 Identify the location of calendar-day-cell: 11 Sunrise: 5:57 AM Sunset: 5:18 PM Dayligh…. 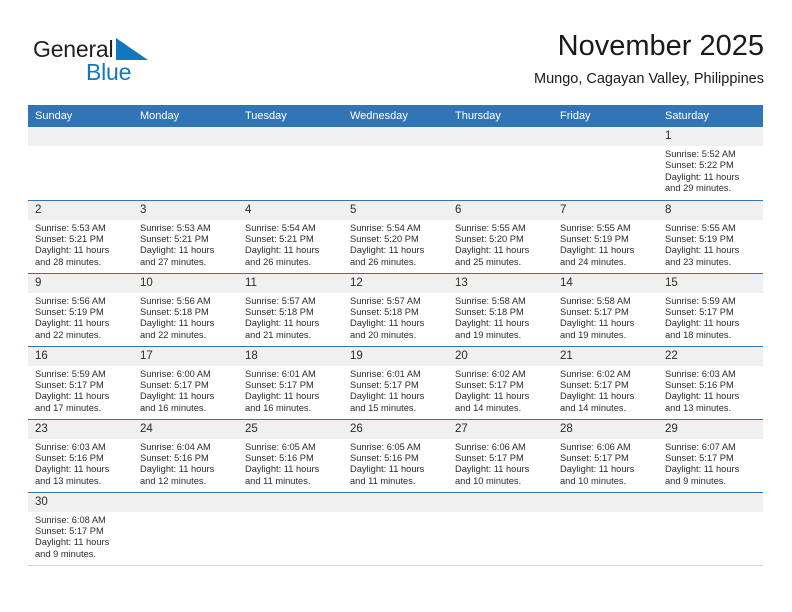
(290, 310).